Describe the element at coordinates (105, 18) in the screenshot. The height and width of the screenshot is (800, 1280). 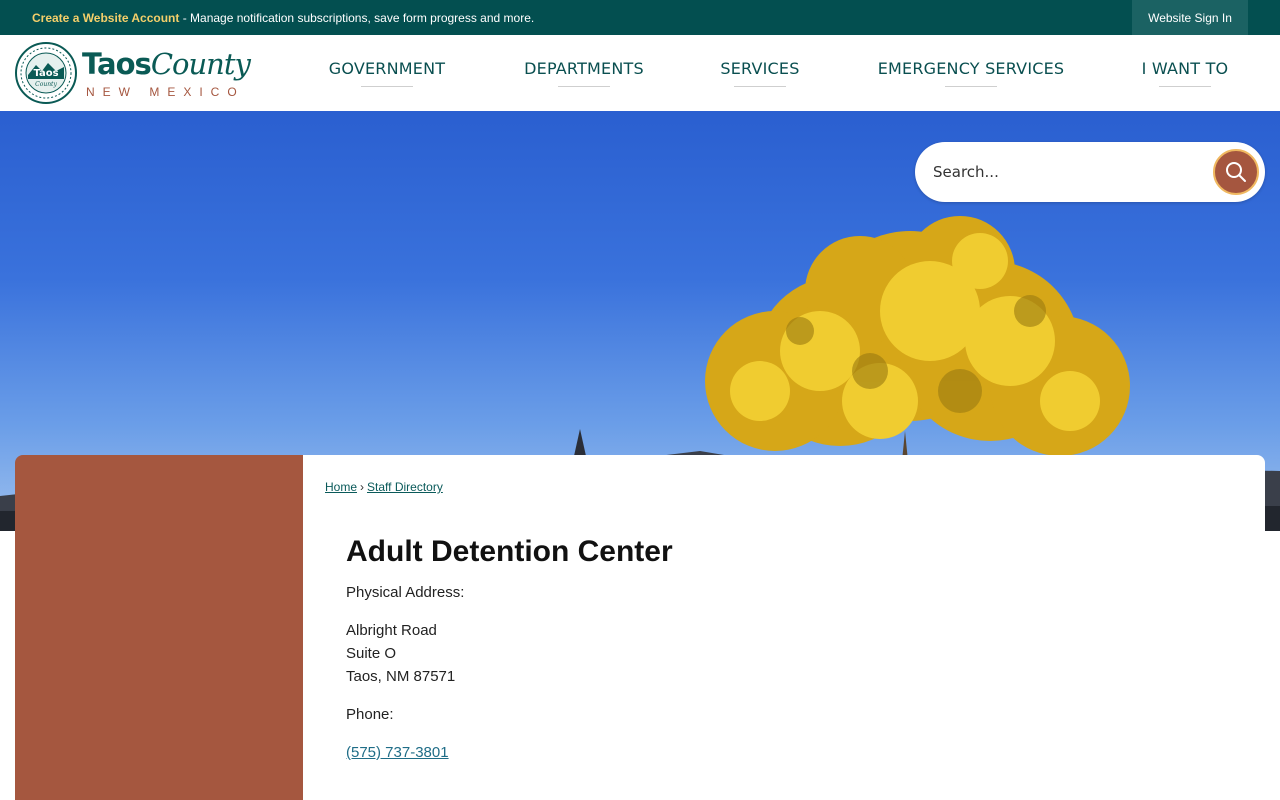
I see `create-account-link: Create a Website Account` at that location.